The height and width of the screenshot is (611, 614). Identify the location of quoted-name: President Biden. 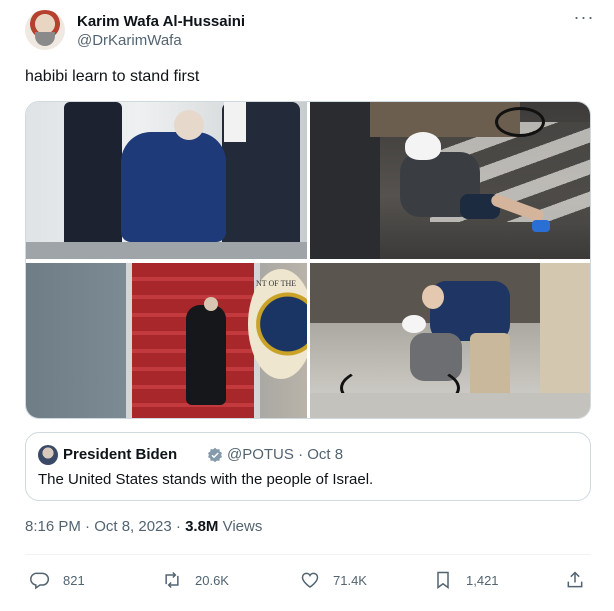
(120, 454).